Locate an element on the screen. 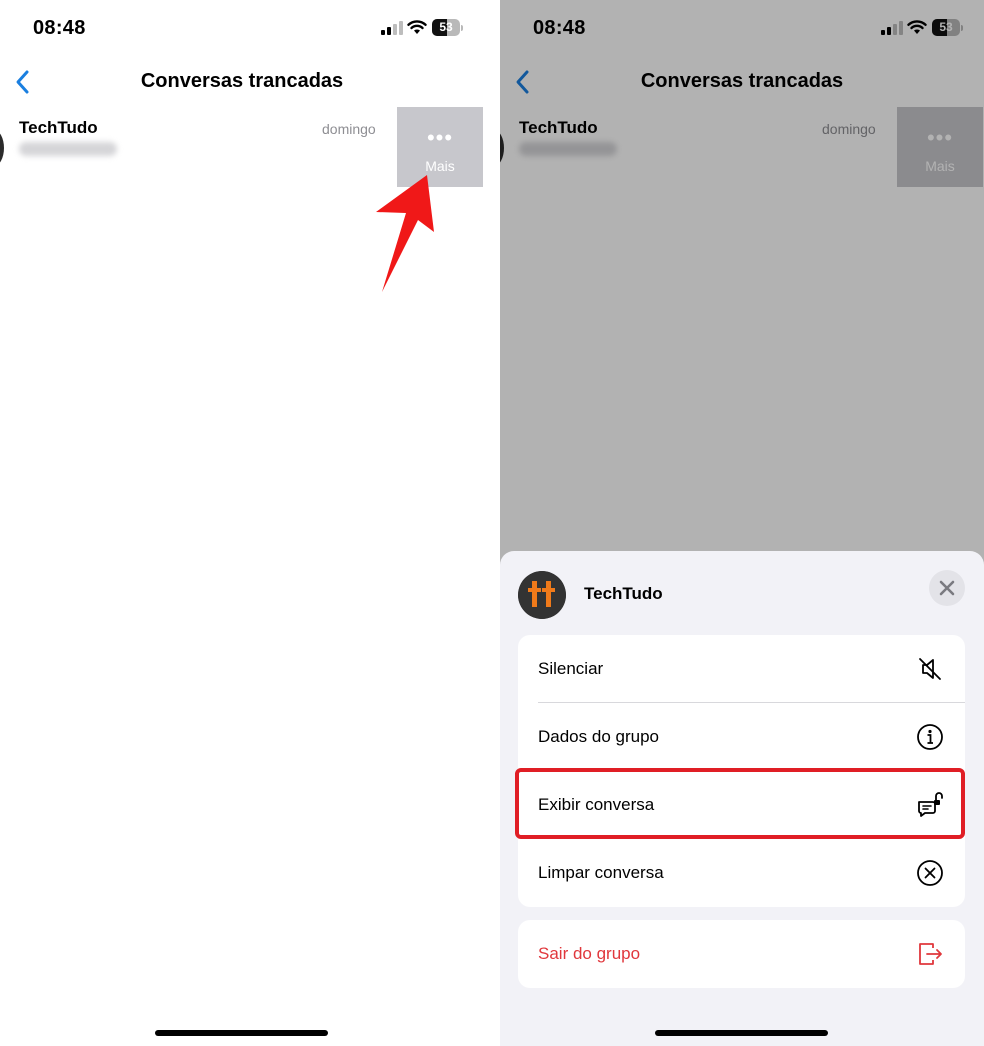 This screenshot has width=984, height=1046. techtudo-logo-avatar is located at coordinates (542, 595).